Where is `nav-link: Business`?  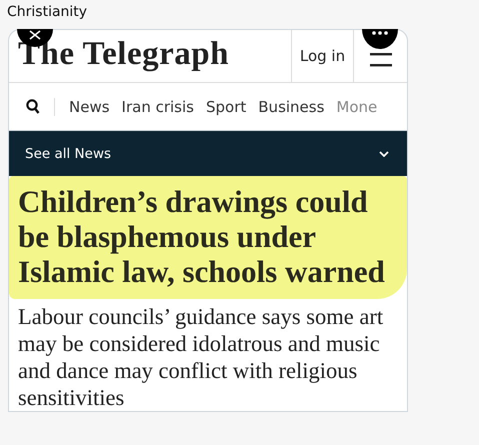
nav-link: Business is located at coordinates (291, 107).